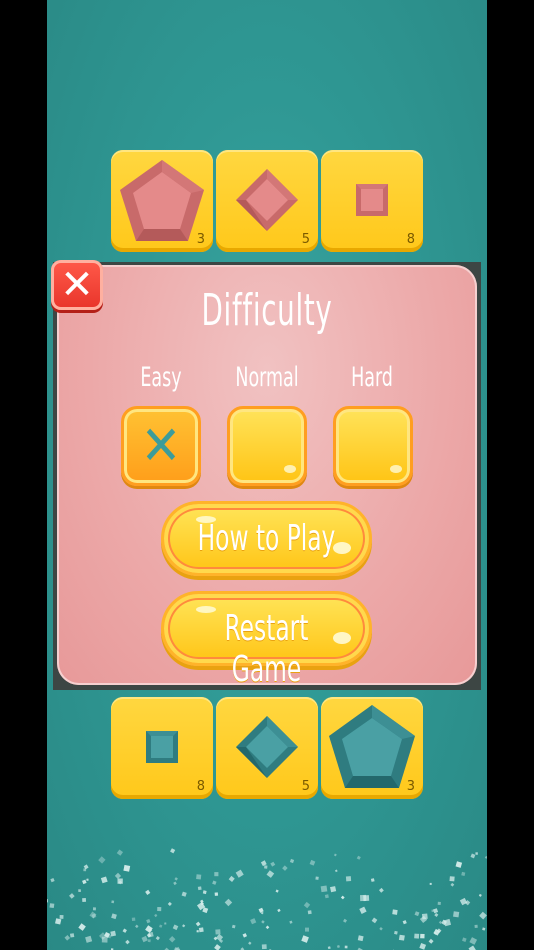  I want to click on top-piece-diamond: 5, so click(267, 201).